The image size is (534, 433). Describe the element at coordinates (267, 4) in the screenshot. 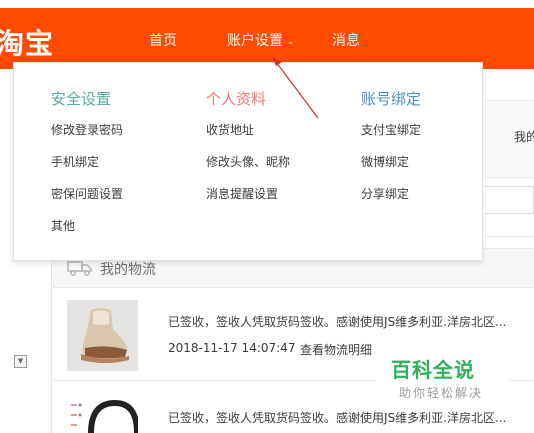

I see `top-gap` at that location.